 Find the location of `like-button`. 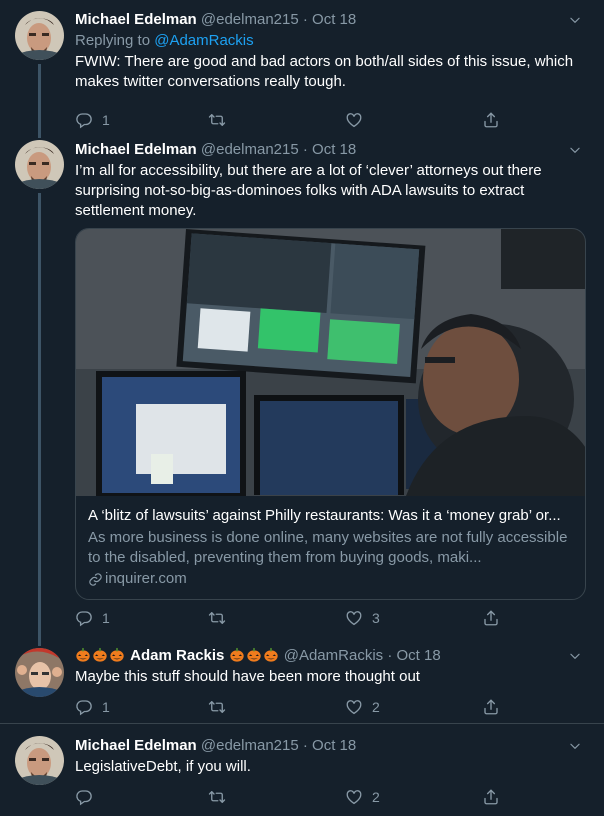

like-button is located at coordinates (358, 120).